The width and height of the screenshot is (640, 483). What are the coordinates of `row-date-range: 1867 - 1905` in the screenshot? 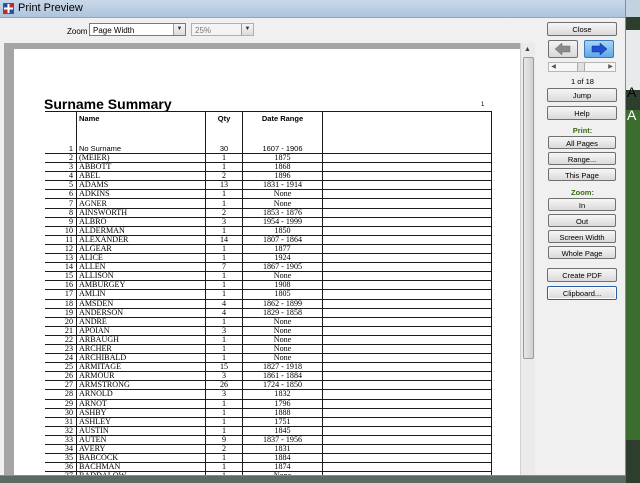 It's located at (282, 267).